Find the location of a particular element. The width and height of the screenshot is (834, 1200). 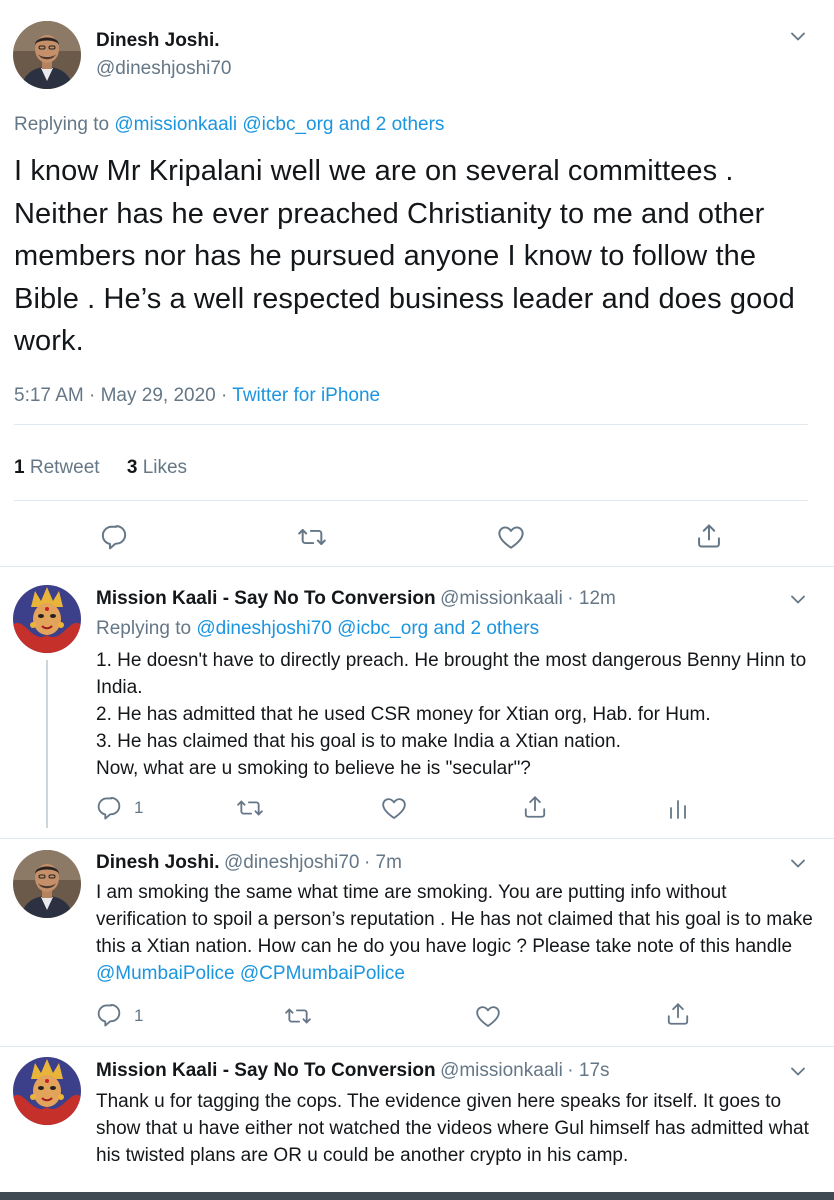

reply-3-time: · 17s is located at coordinates (588, 1070).